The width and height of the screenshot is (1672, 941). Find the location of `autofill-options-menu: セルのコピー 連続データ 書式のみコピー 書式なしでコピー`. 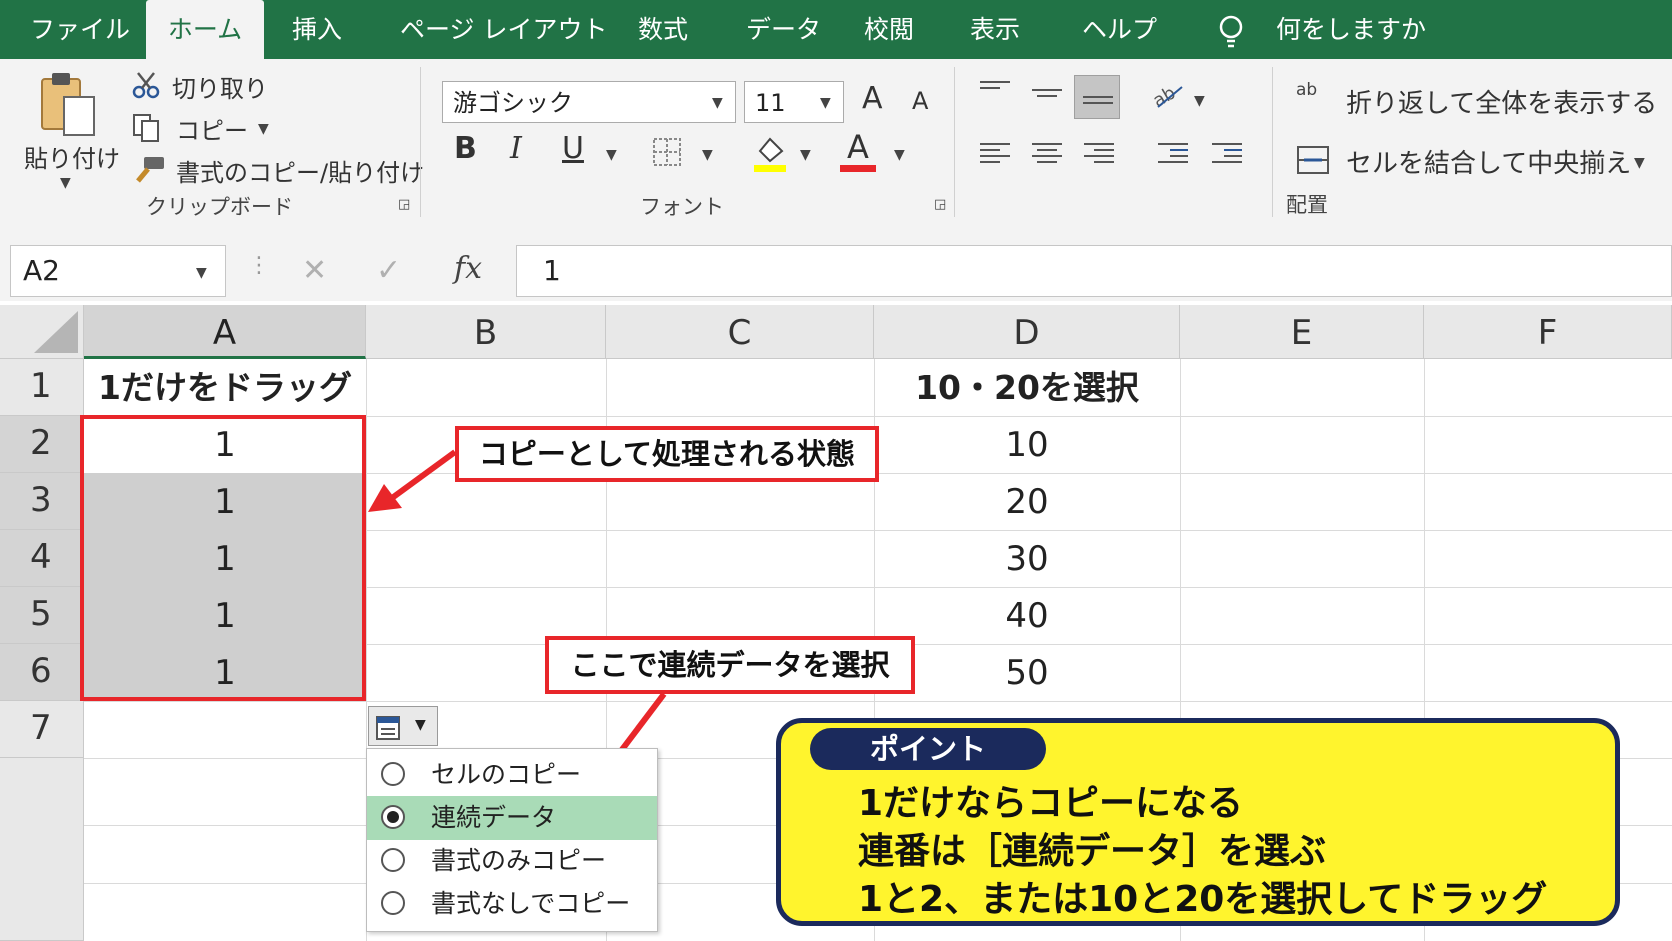

autofill-options-menu: セルのコピー 連続データ 書式のみコピー 書式なしでコピー is located at coordinates (512, 840).